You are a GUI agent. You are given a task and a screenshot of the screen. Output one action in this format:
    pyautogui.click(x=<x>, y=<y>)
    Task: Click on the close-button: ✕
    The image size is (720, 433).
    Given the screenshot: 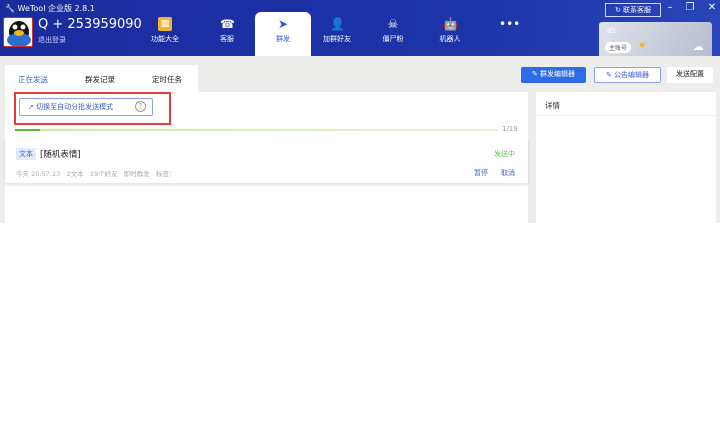 What is the action you would take?
    pyautogui.click(x=712, y=7)
    